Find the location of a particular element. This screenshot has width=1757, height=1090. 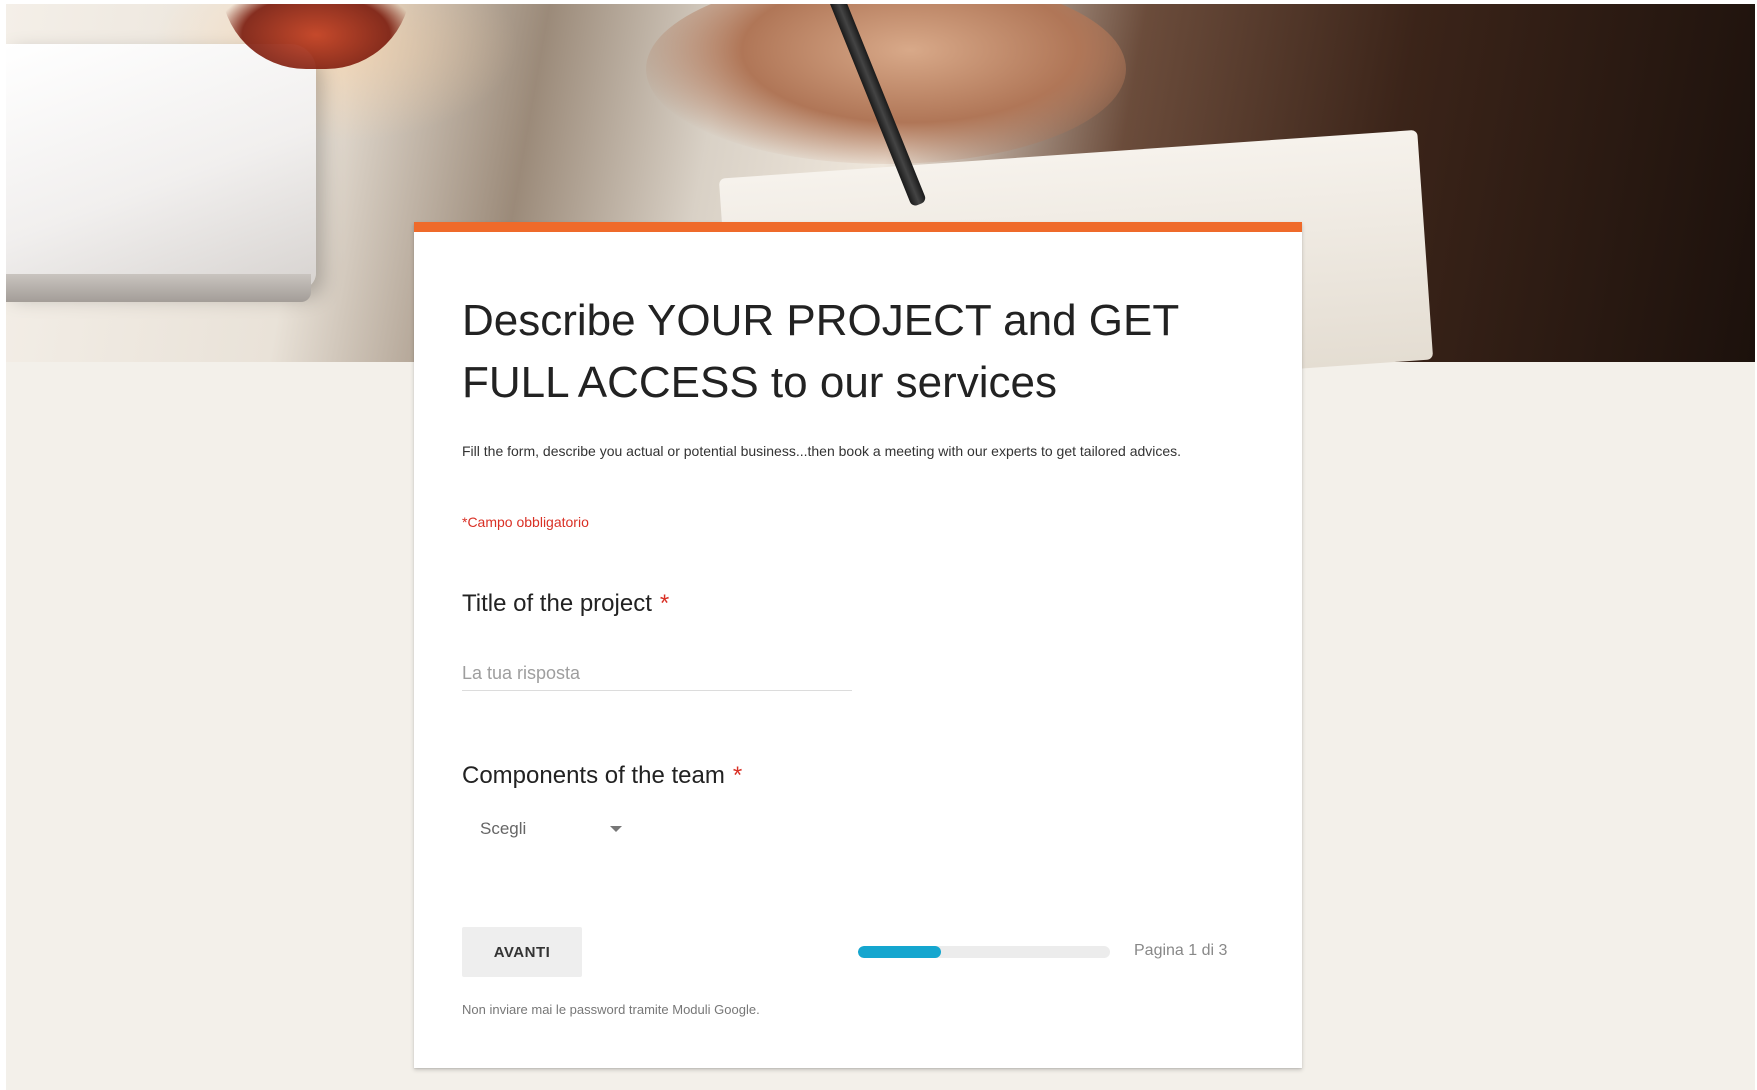

progress-bar is located at coordinates (984, 952).